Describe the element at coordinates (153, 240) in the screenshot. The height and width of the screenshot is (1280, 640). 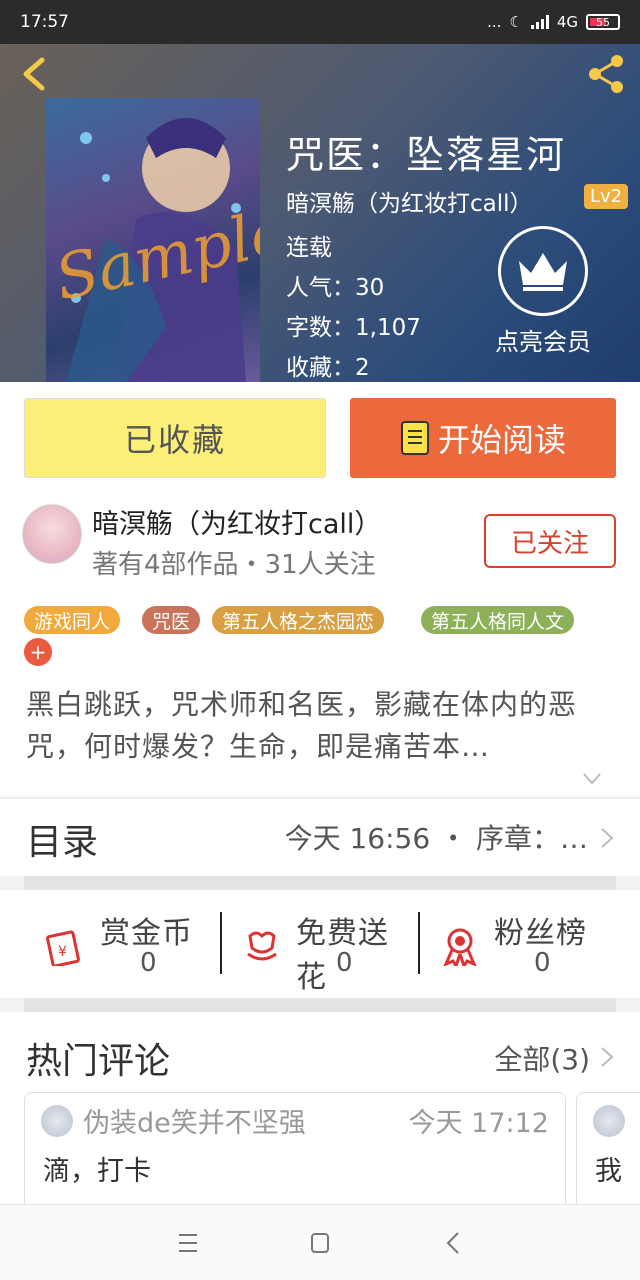
I see `book-cover: Sample` at that location.